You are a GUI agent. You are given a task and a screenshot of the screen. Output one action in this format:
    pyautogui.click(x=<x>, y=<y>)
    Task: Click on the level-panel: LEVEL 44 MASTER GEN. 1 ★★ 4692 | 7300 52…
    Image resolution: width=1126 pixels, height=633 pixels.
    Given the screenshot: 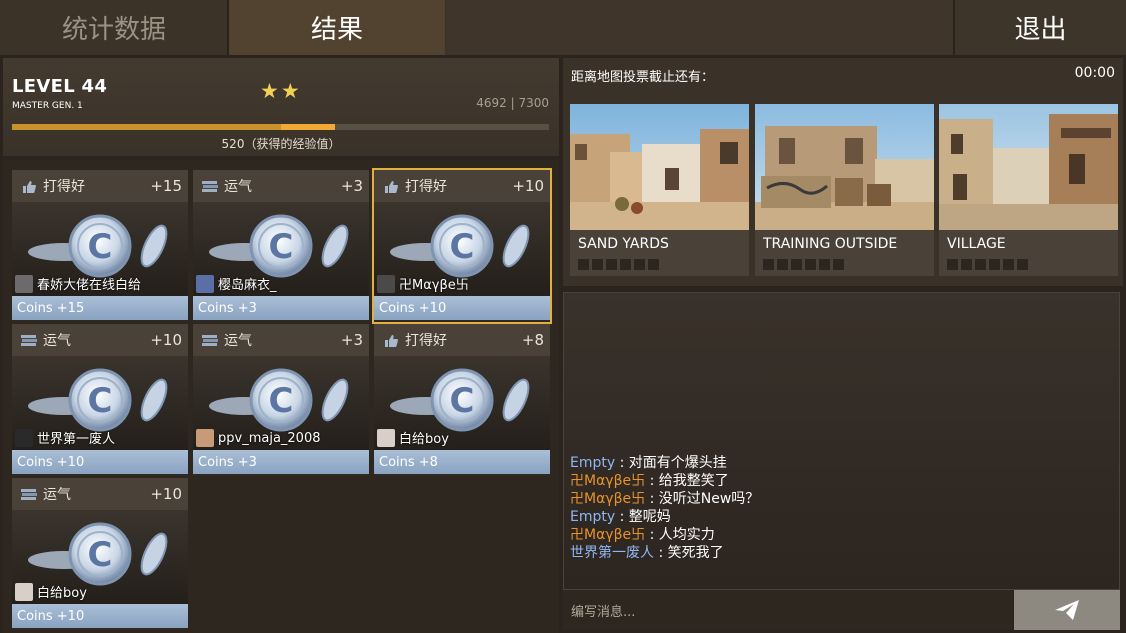 What is the action you would take?
    pyautogui.click(x=281, y=107)
    